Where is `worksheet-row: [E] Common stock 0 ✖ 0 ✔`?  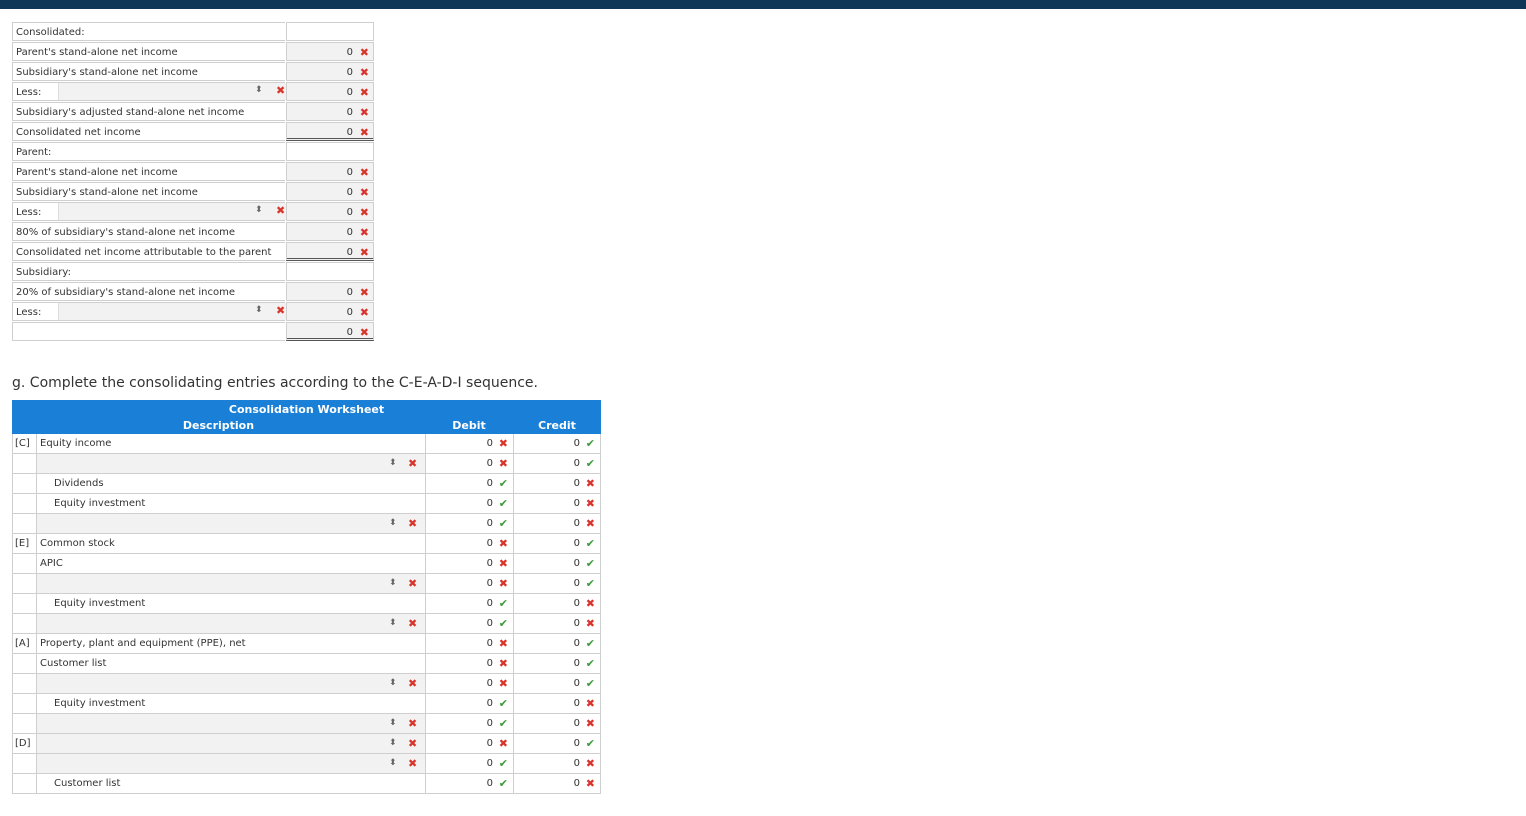
worksheet-row: [E] Common stock 0 ✖ 0 ✔ is located at coordinates (306, 544).